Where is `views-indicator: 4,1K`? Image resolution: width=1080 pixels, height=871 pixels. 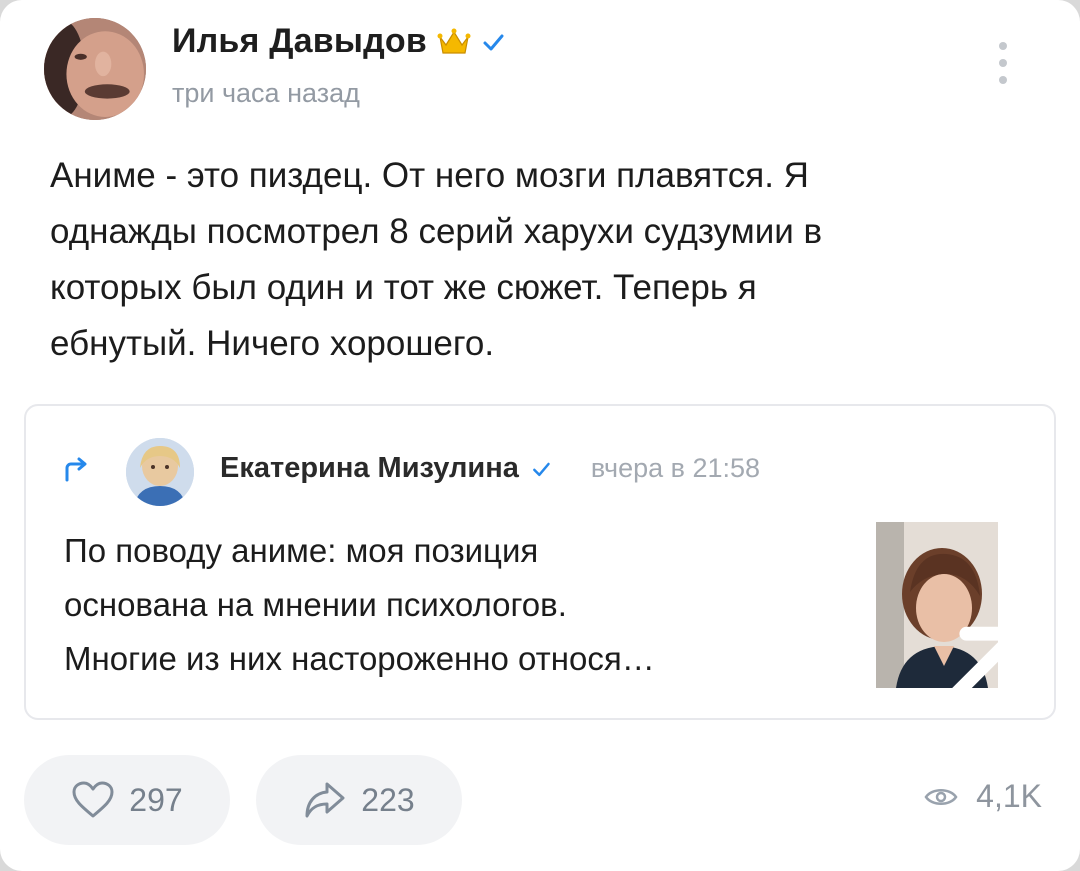 views-indicator: 4,1K is located at coordinates (983, 796).